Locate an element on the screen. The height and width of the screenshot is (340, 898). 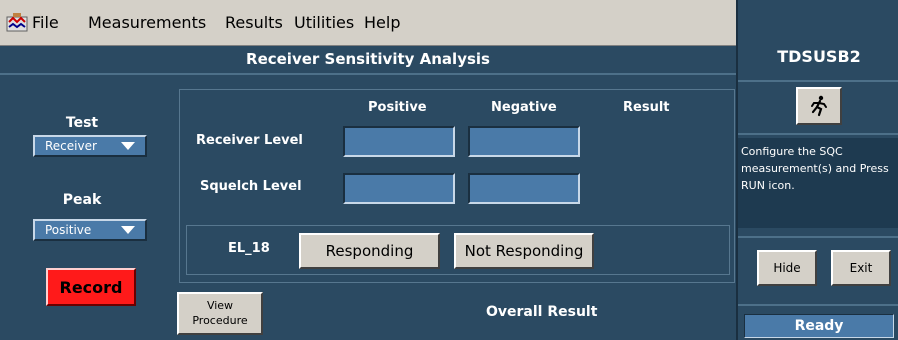
menu-measurements: Measurements is located at coordinates (147, 22).